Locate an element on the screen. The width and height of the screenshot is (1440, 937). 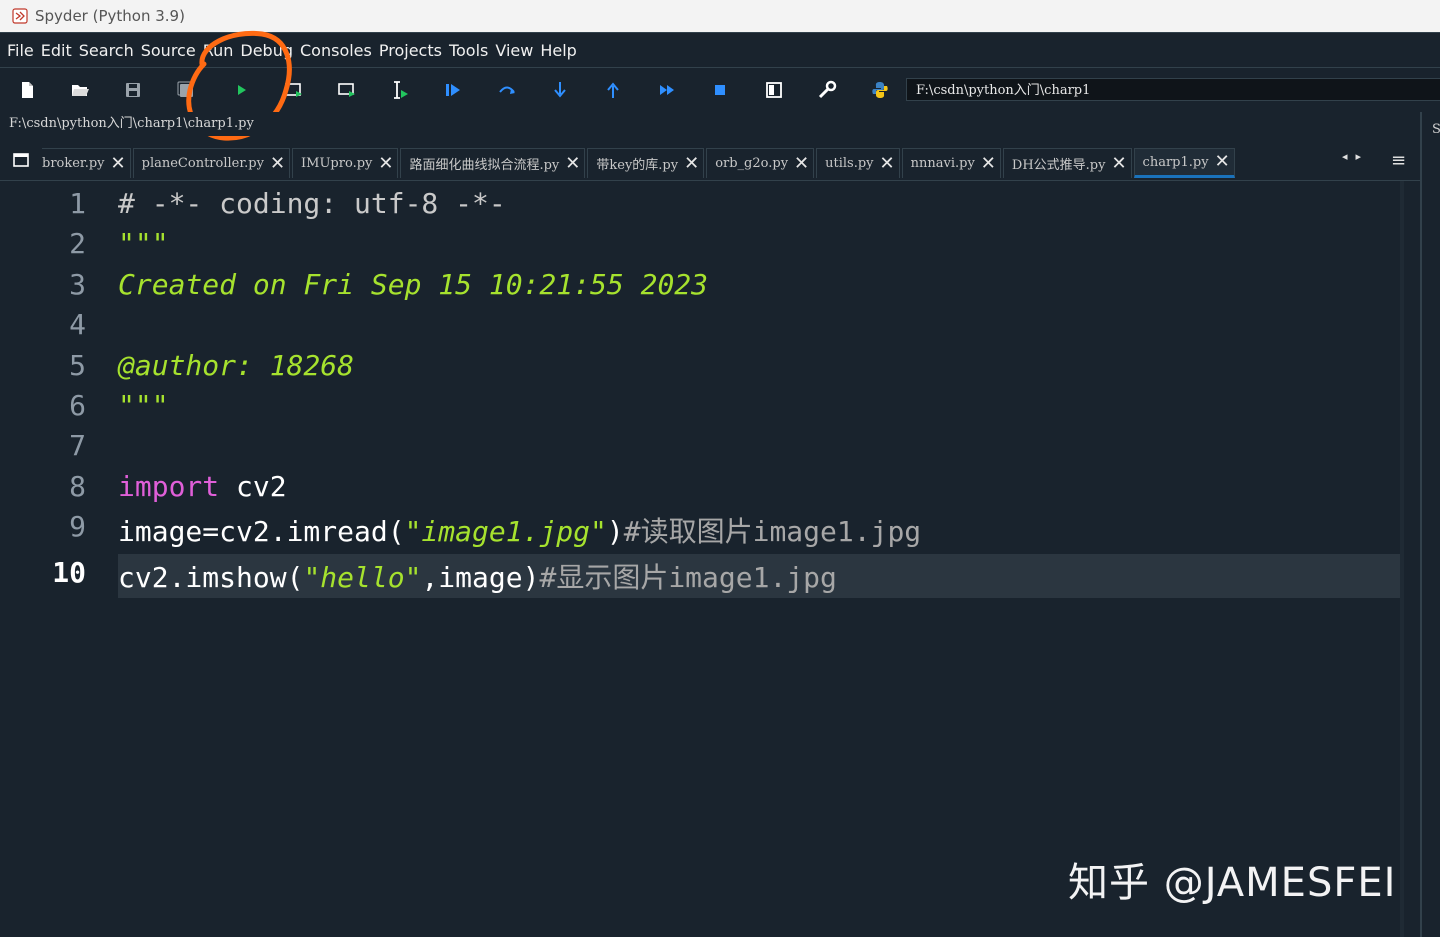
tab-charp1: charp1.py ✕ is located at coordinates (1184, 163).